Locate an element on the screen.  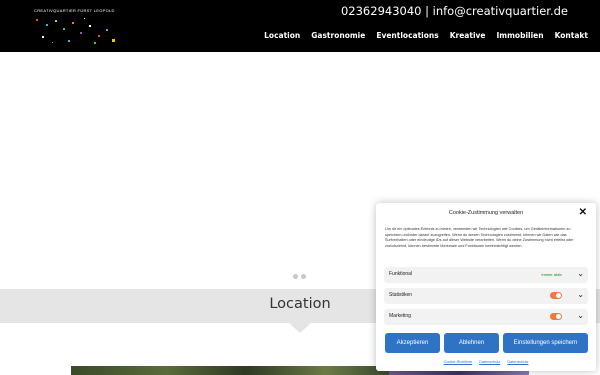
contact-info: 02362943040 | info@creativquartier.de is located at coordinates (454, 11).